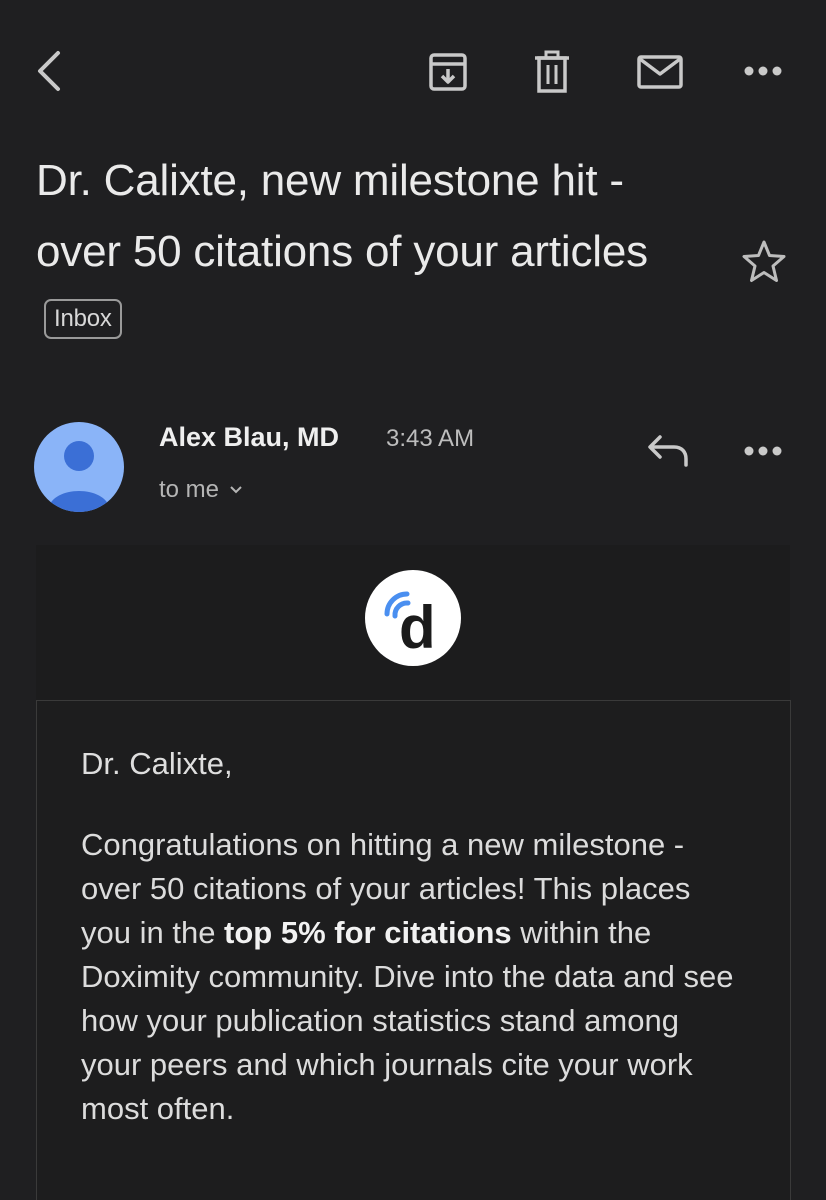  I want to click on inbox-label-badge: Inbox, so click(83, 319).